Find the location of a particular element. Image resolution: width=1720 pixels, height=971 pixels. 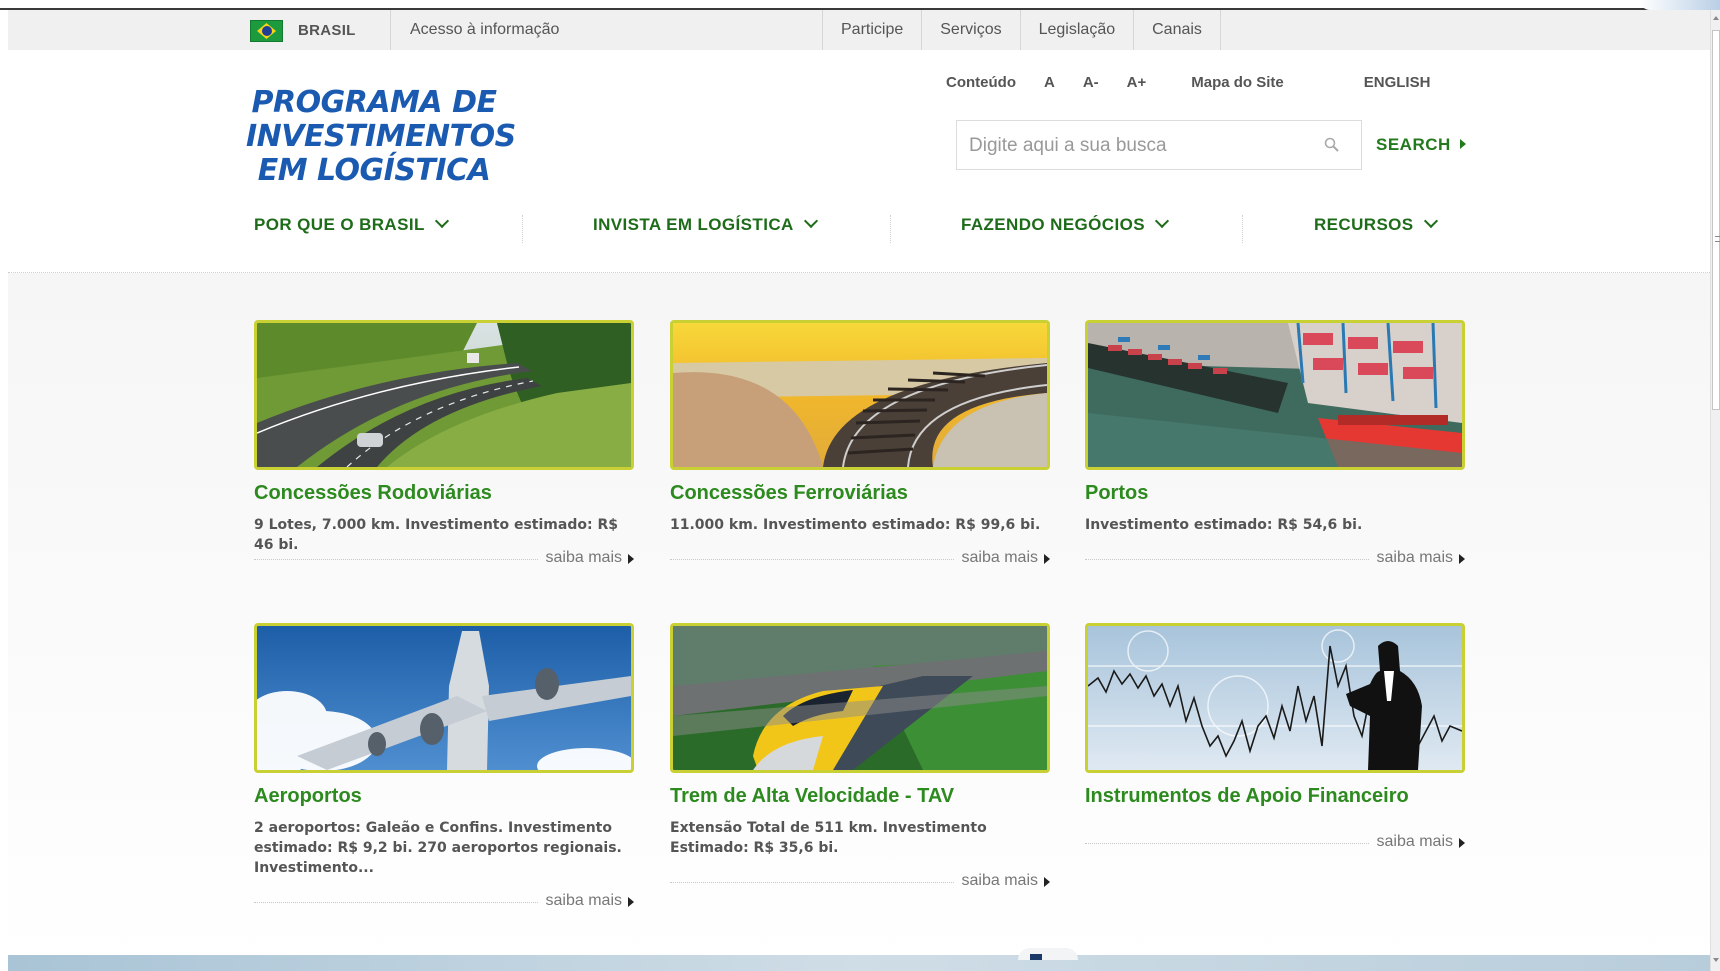

nav-por-que-o-brasil: POR QUE O BRASIL is located at coordinates (351, 224).